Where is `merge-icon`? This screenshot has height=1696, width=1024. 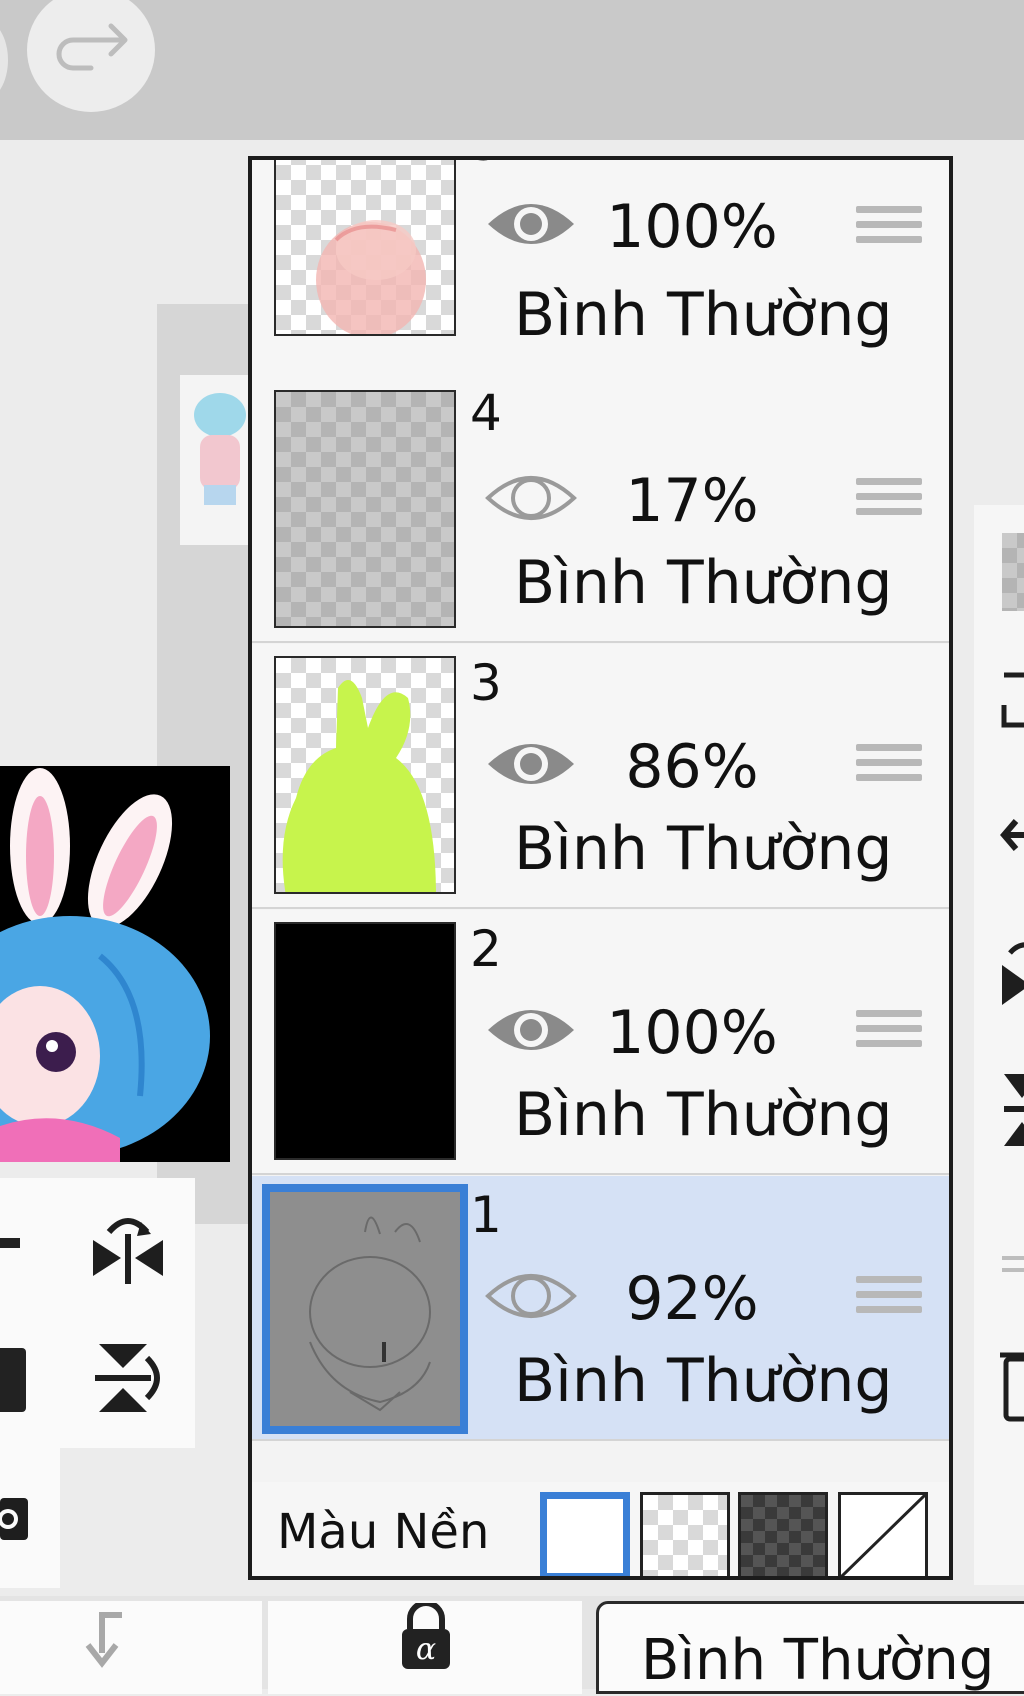
merge-icon is located at coordinates (1012, 1265).